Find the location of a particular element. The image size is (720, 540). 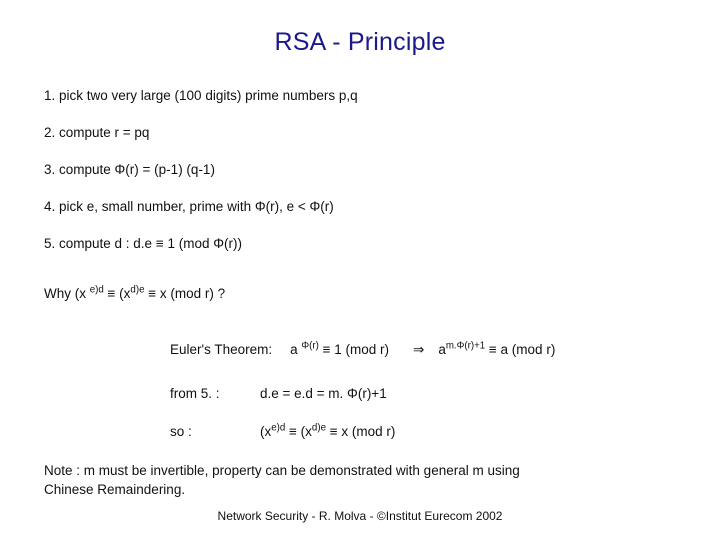

page-title: RSA - Principle is located at coordinates (360, 42).